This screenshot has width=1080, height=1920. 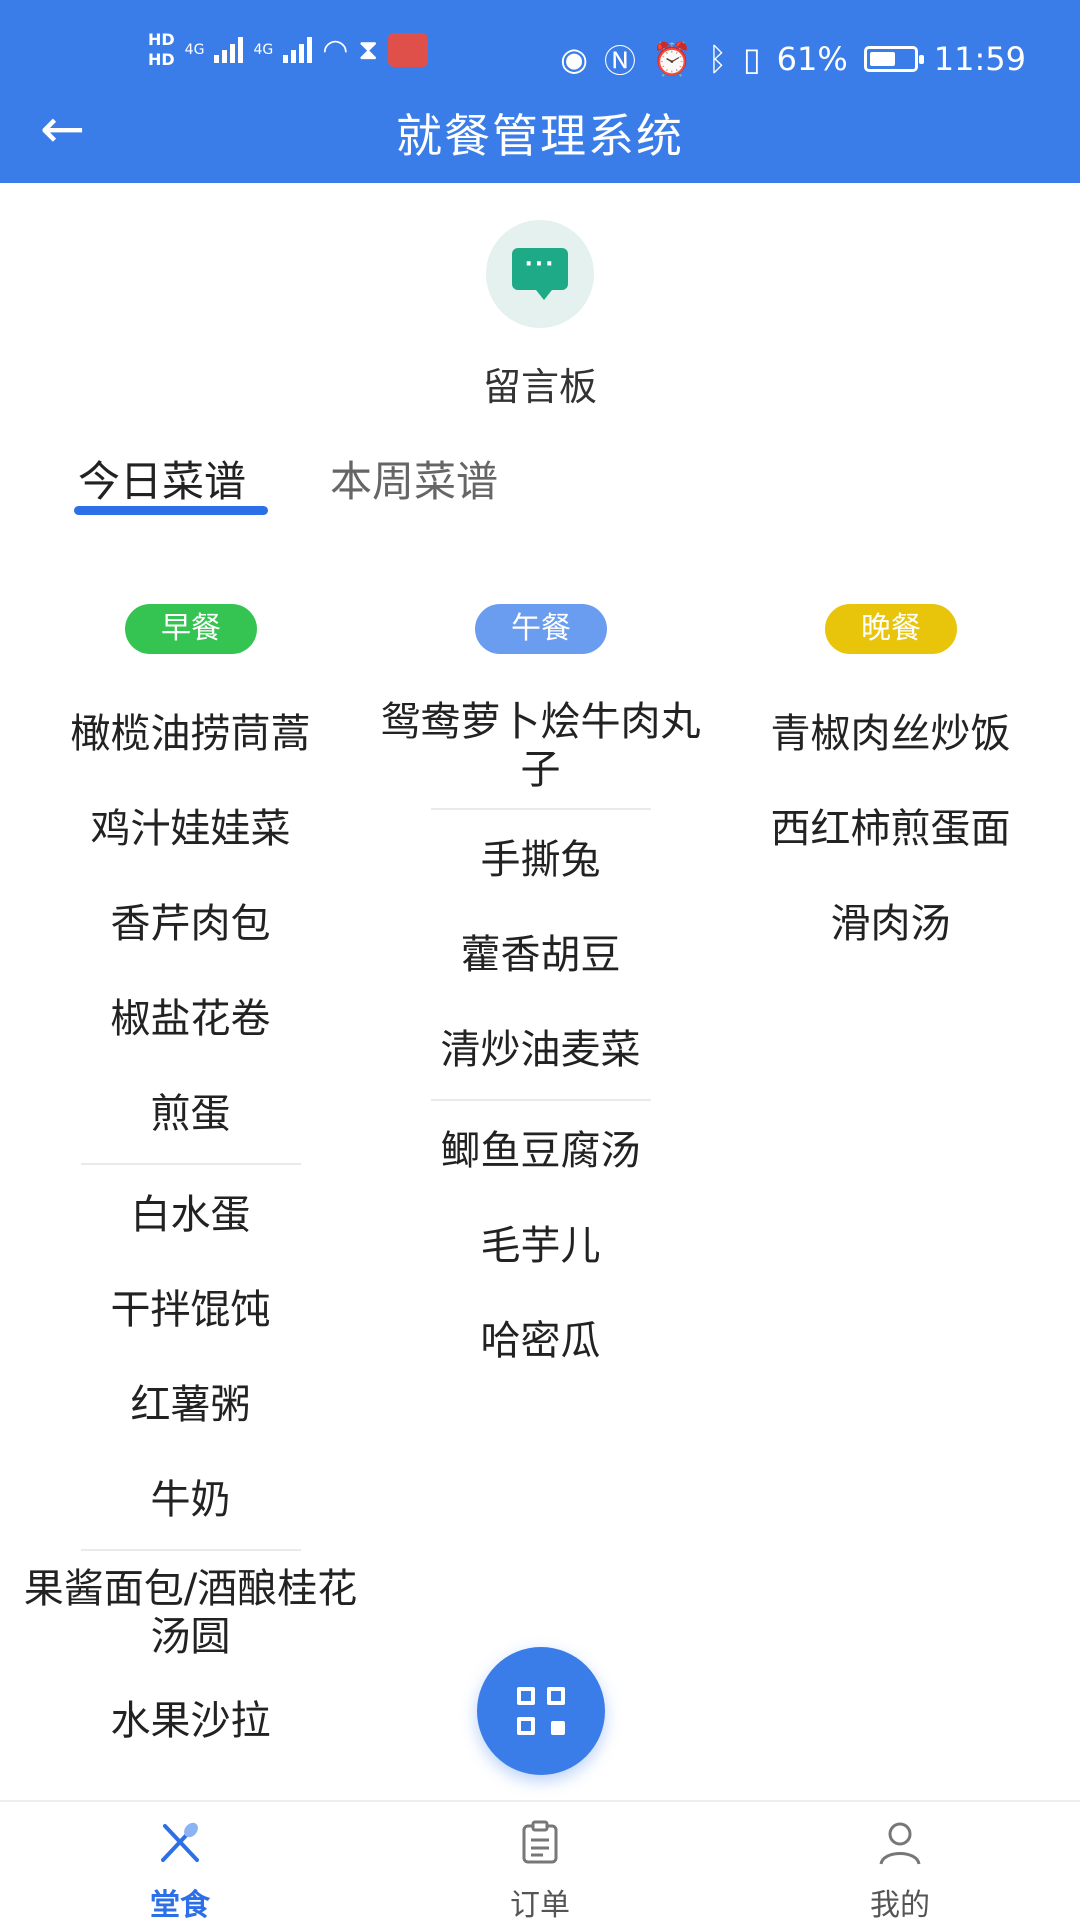 I want to click on qr-code-icon, so click(x=541, y=1711).